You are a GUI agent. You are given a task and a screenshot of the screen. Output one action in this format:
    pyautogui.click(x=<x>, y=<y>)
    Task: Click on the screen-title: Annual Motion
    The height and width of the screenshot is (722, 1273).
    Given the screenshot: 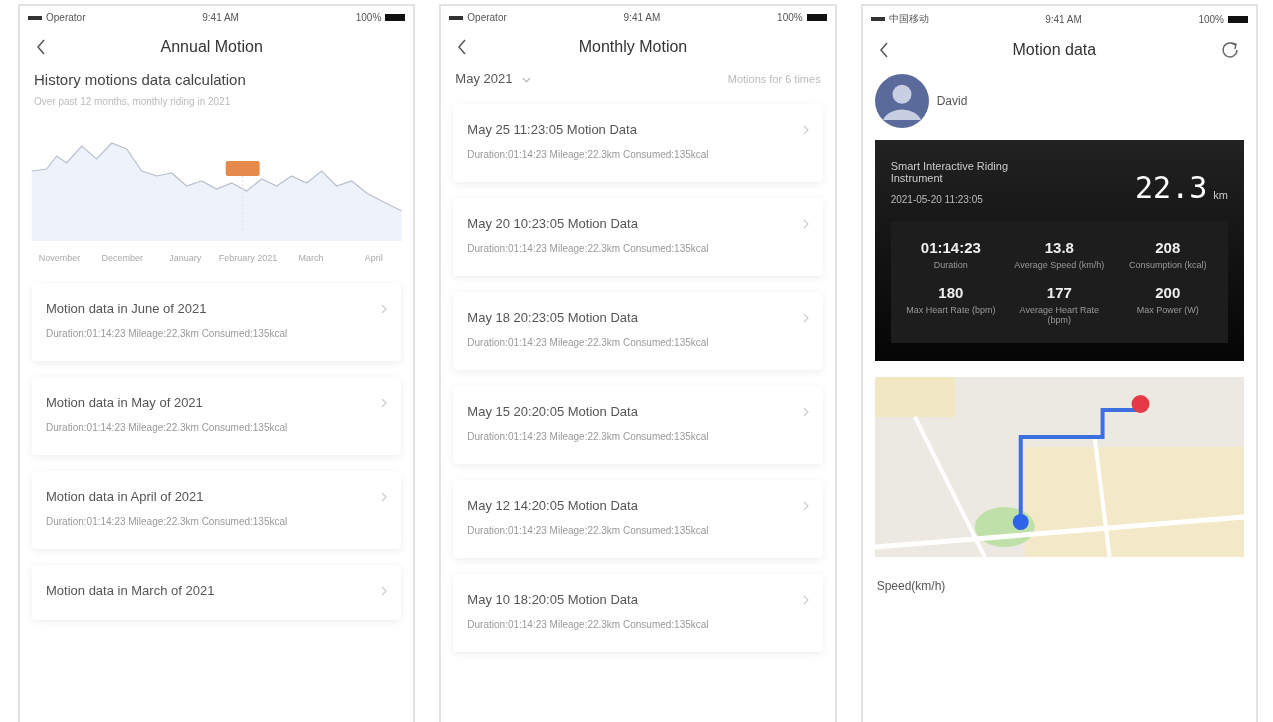 What is the action you would take?
    pyautogui.click(x=211, y=47)
    